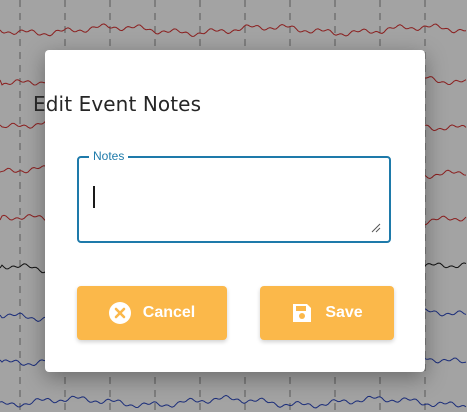 Image resolution: width=467 pixels, height=412 pixels. I want to click on cancel-button: Cancel, so click(152, 313).